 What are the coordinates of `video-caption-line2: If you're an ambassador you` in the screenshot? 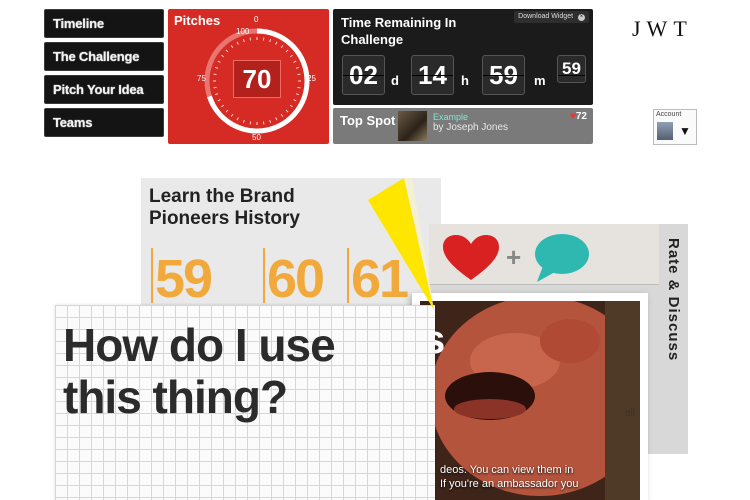 It's located at (509, 484).